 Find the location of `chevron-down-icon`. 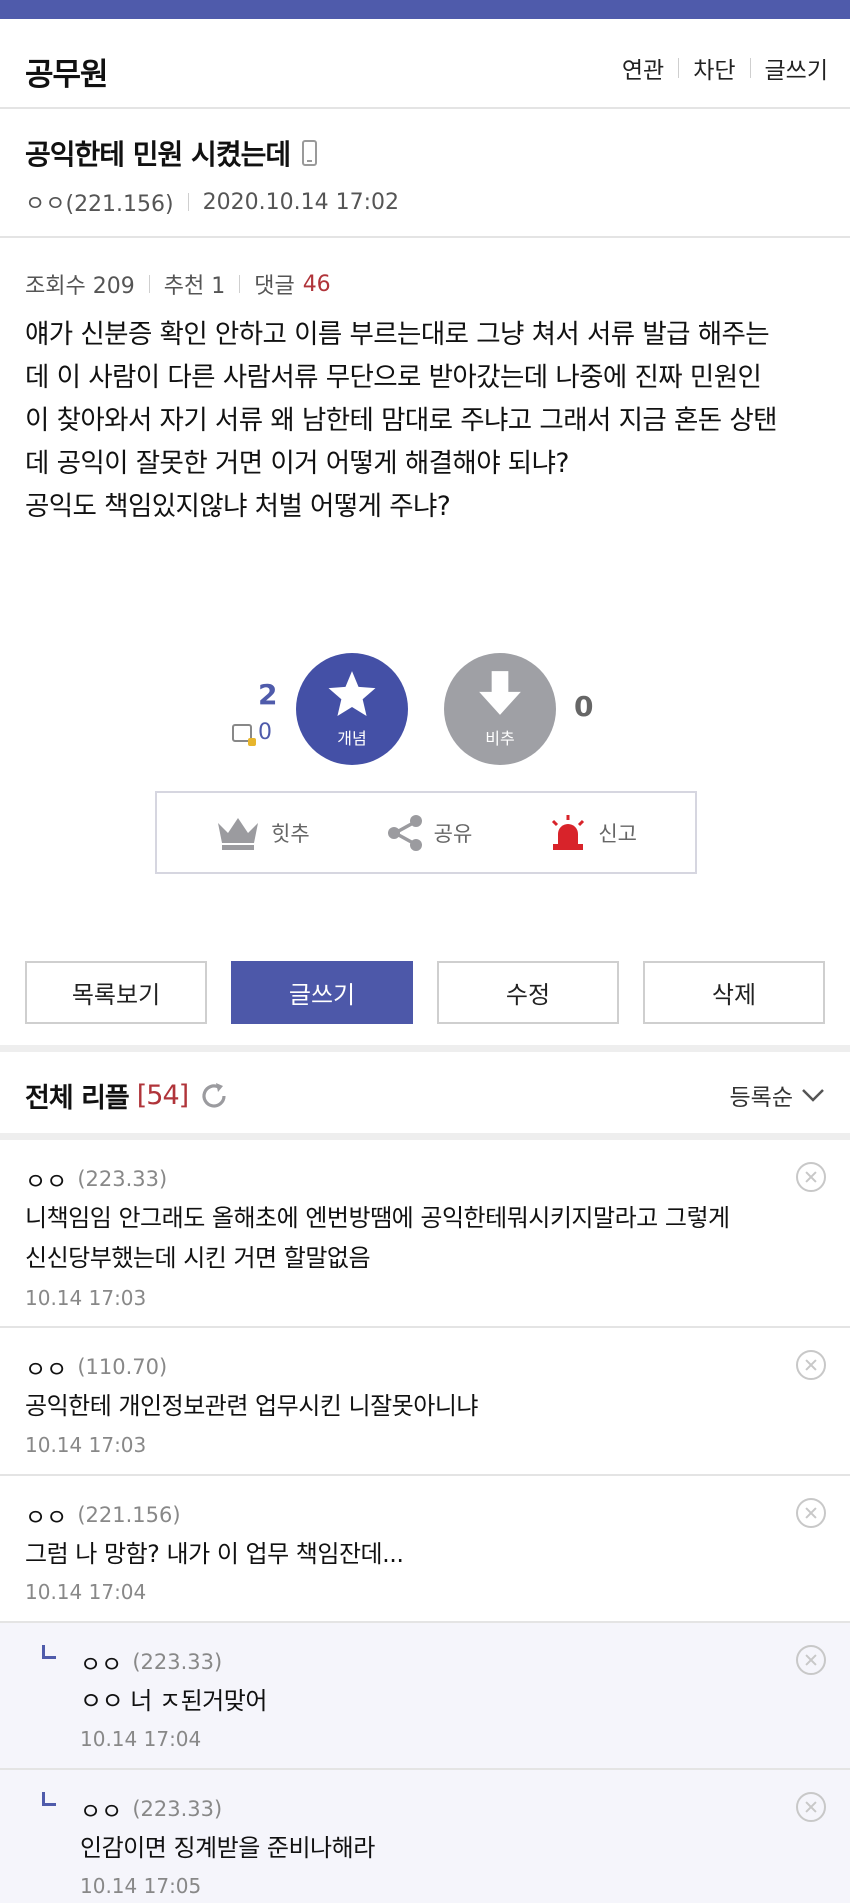

chevron-down-icon is located at coordinates (813, 1095).